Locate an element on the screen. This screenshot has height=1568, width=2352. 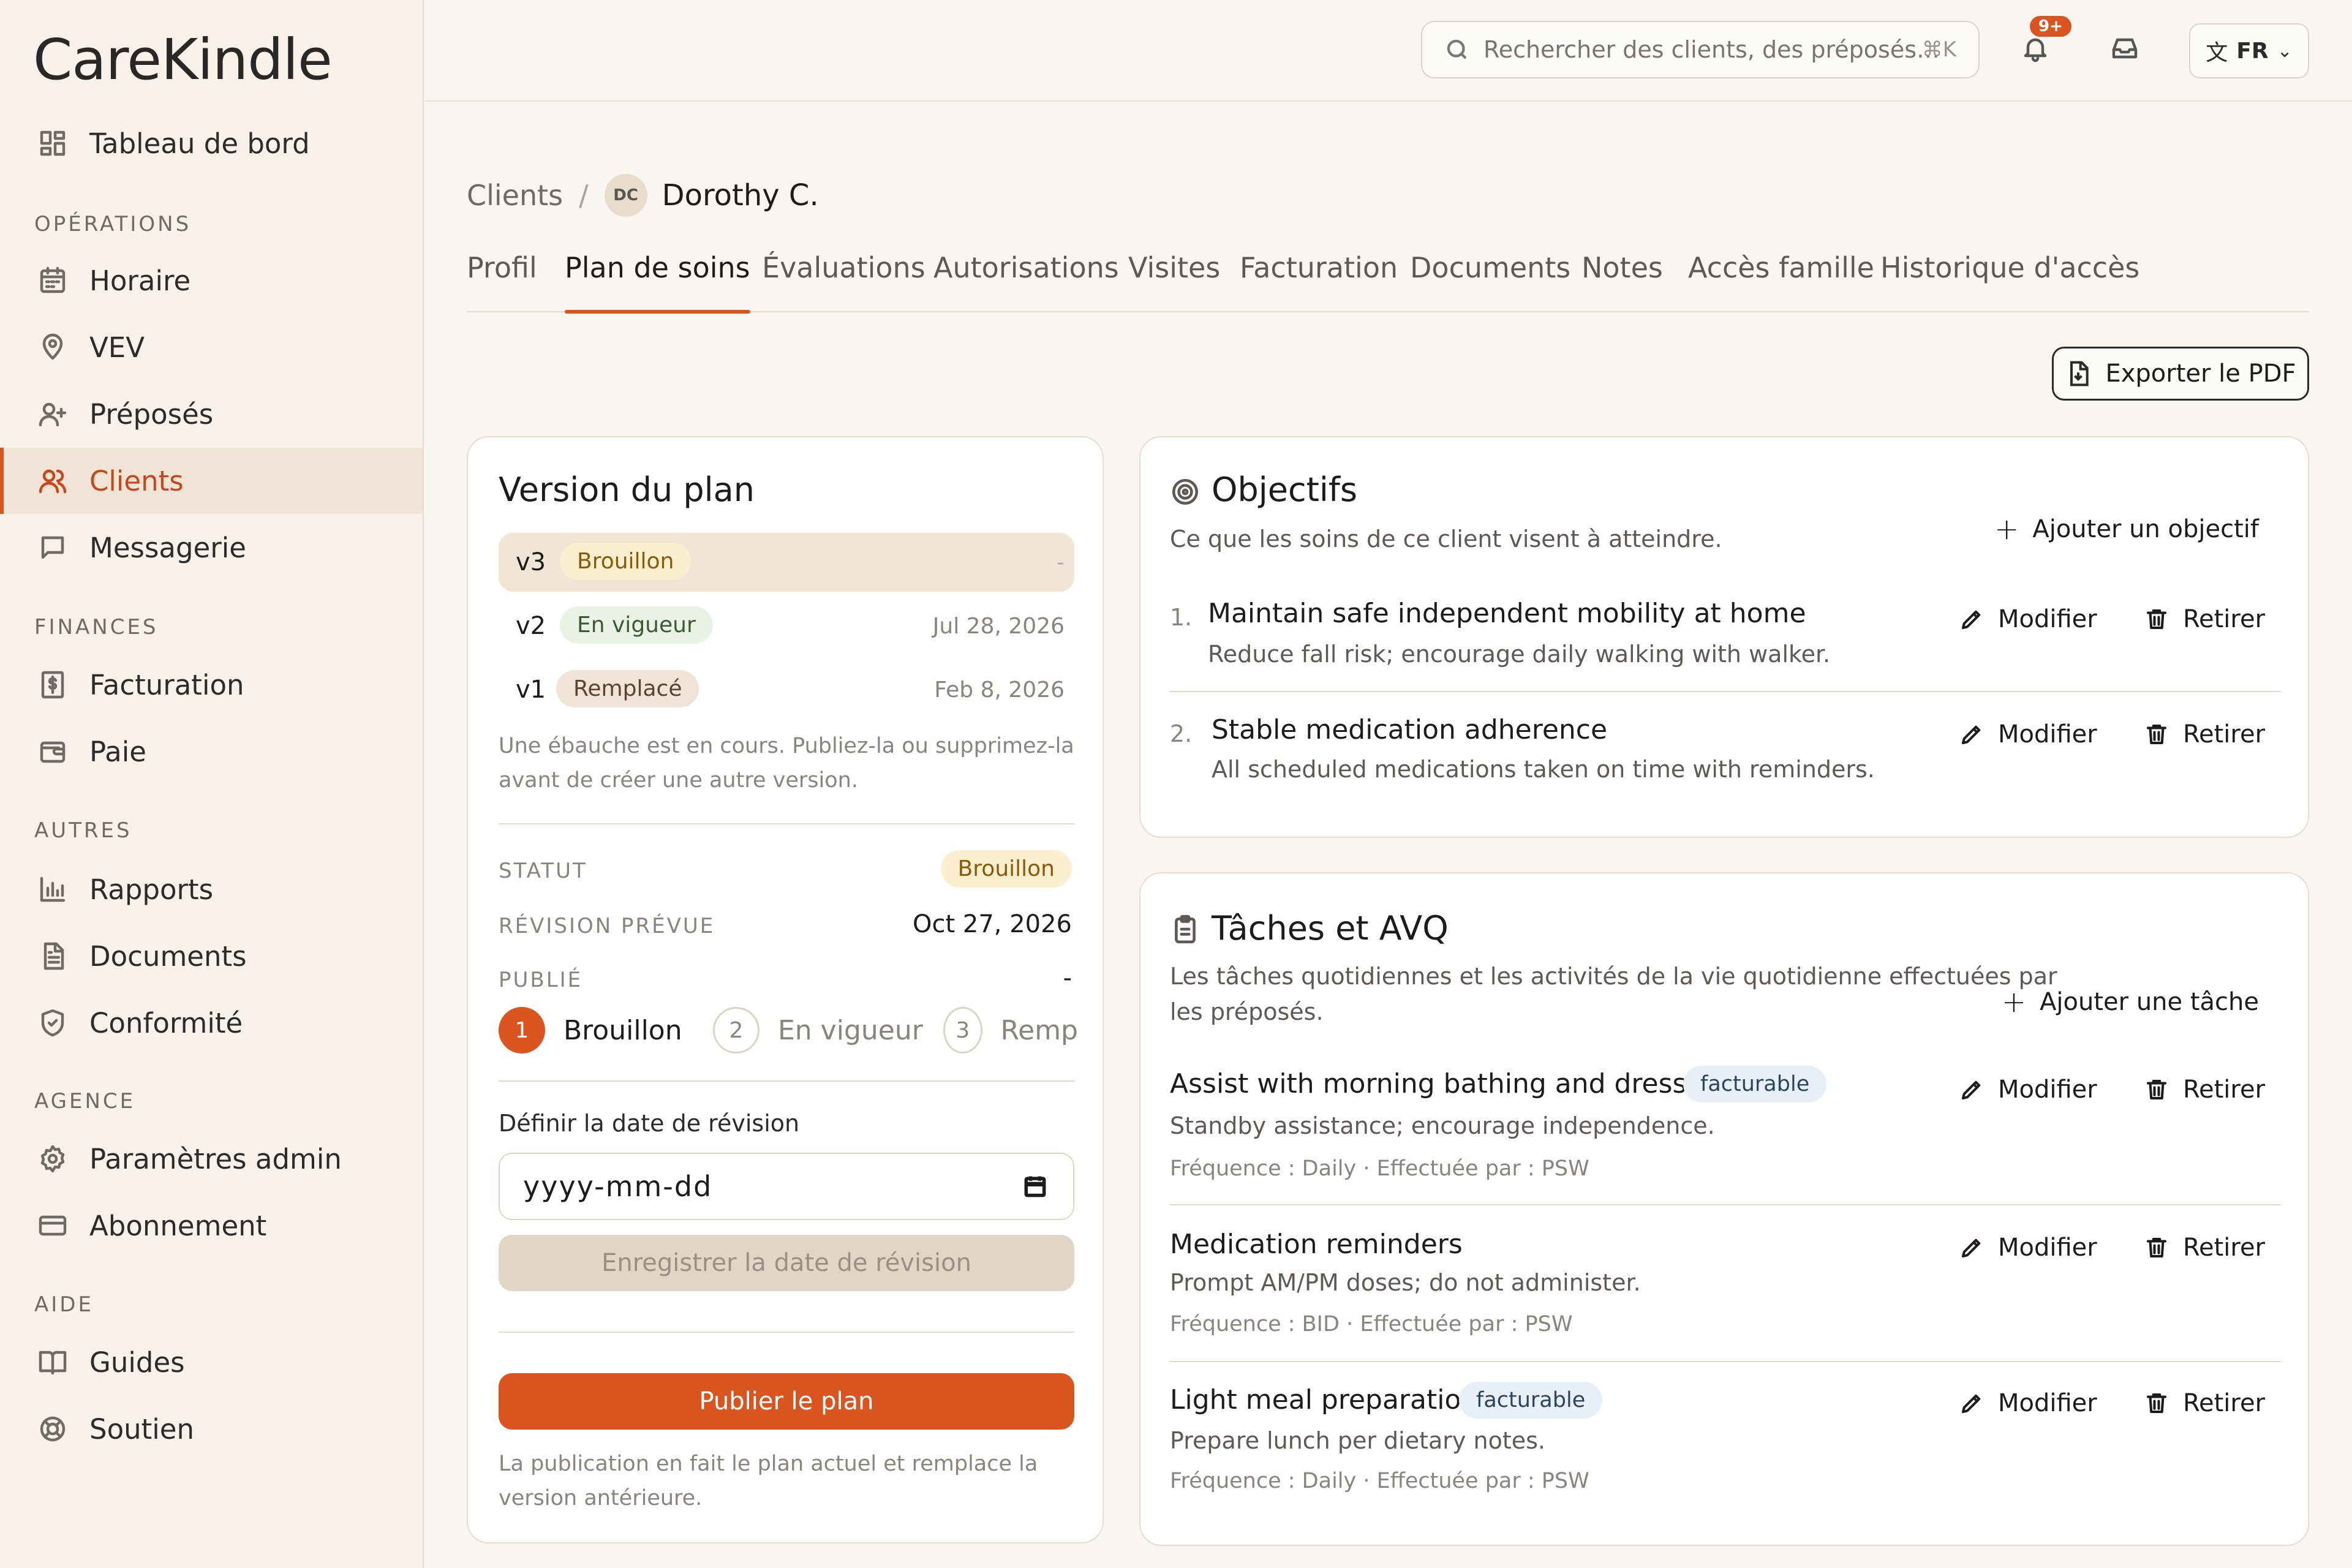
add-objective-button: + Ajouter un objectif is located at coordinates (2126, 529).